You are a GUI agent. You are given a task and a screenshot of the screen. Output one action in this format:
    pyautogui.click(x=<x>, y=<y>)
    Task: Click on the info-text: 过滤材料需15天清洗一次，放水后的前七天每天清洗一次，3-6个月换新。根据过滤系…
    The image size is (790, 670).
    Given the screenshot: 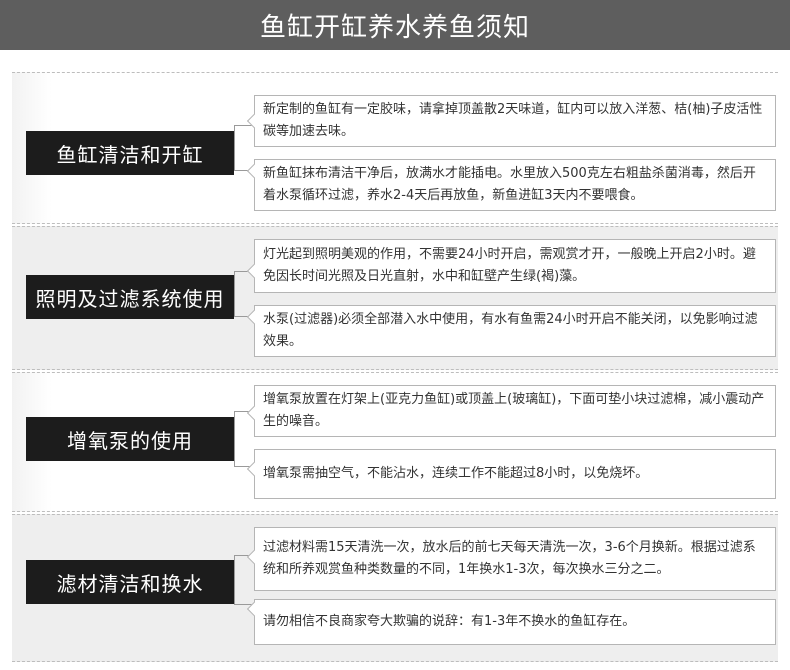 What is the action you would take?
    pyautogui.click(x=509, y=558)
    